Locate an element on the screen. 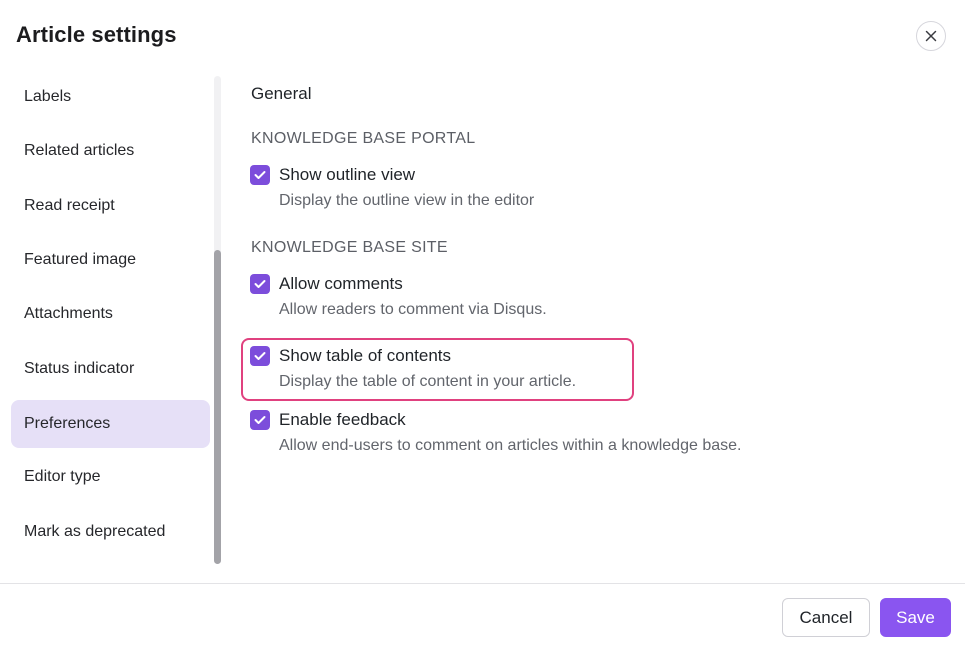 The height and width of the screenshot is (646, 965). sidebar-item-preferences: Preferences is located at coordinates (110, 424).